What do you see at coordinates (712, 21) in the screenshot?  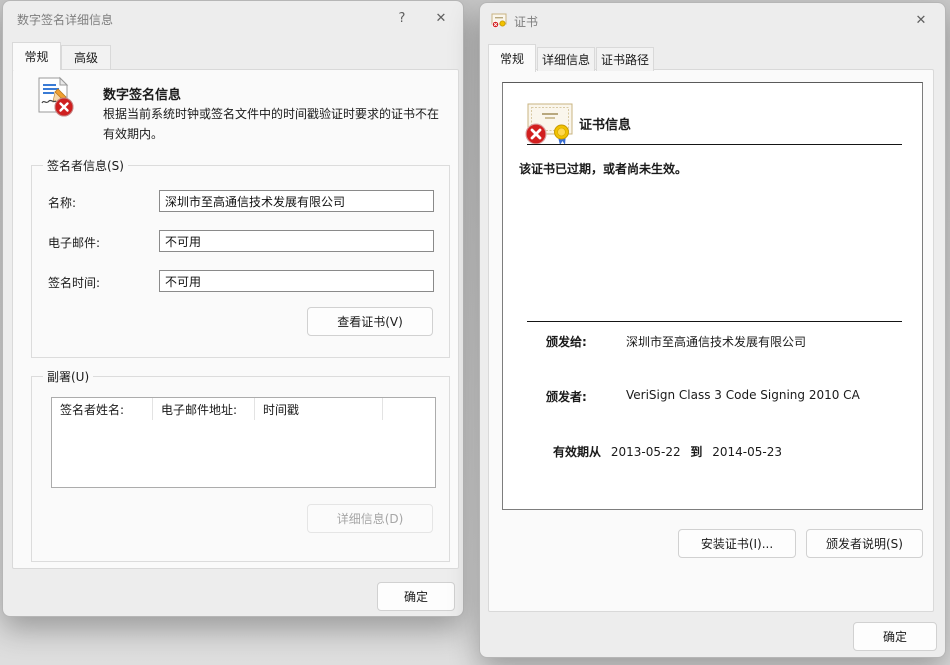 I see `right-titlebar: 证书 ✕` at bounding box center [712, 21].